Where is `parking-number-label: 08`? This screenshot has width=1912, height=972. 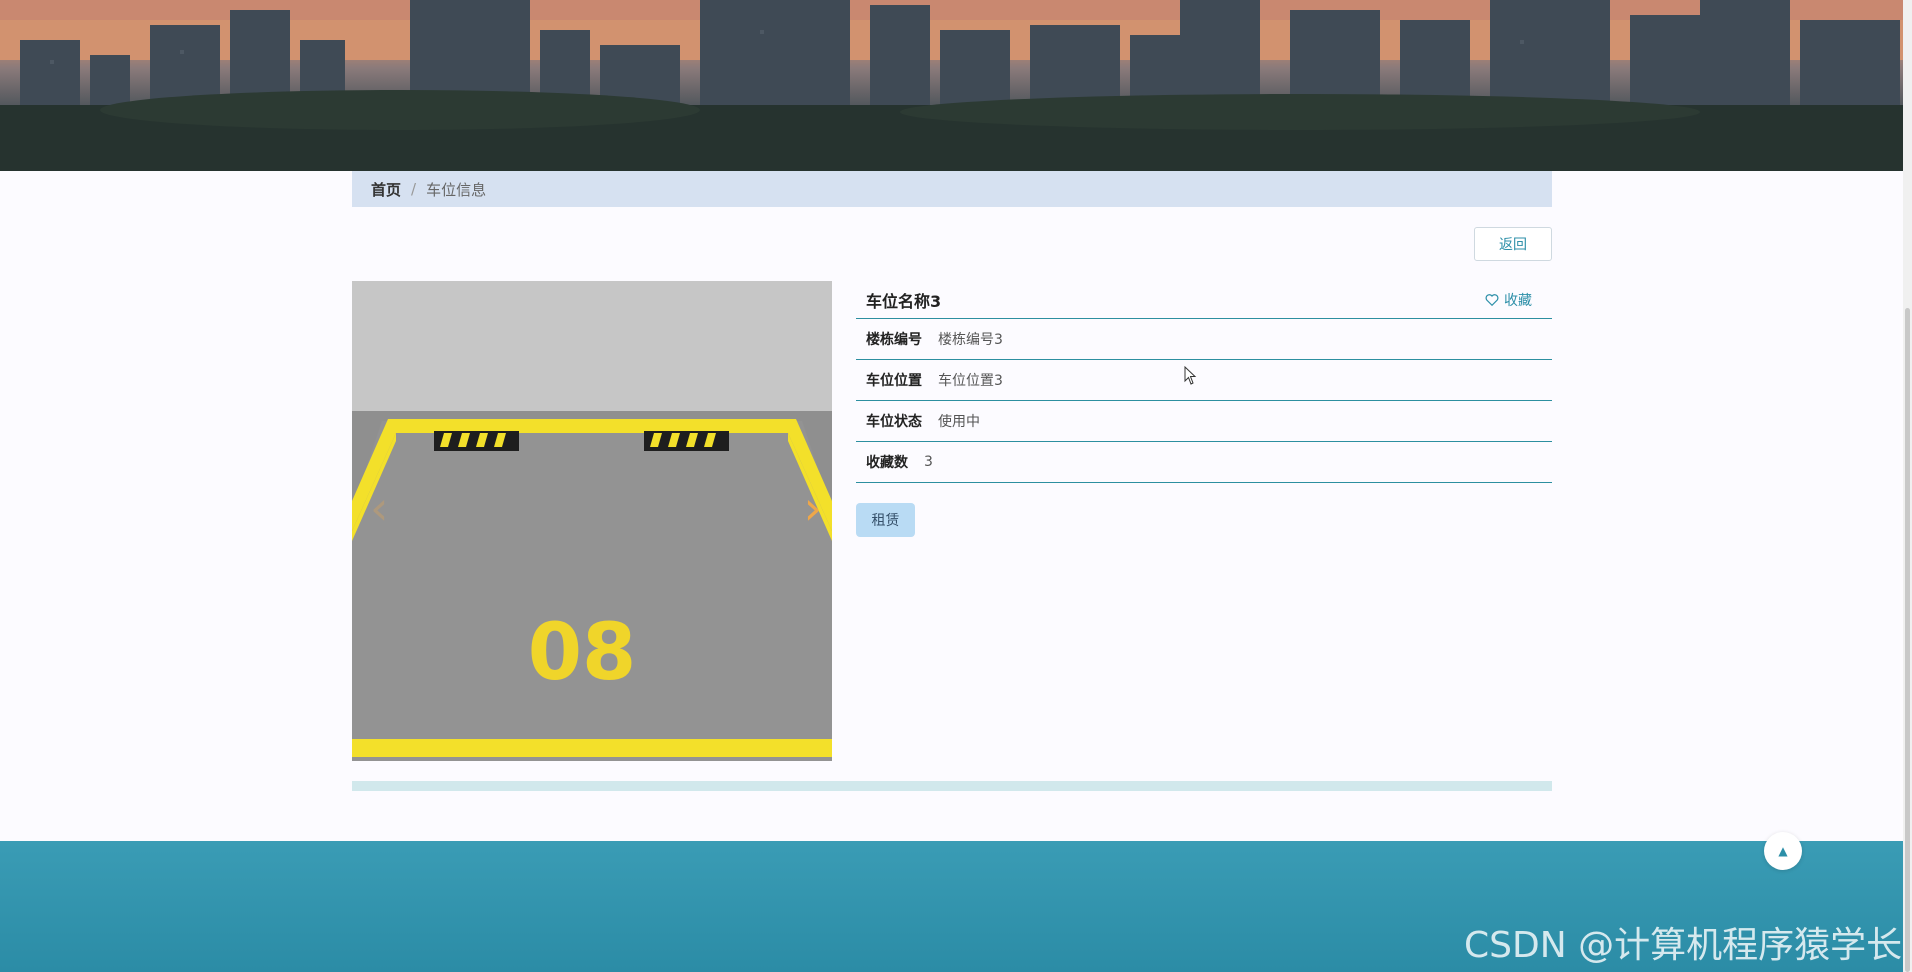 parking-number-label: 08 is located at coordinates (582, 653).